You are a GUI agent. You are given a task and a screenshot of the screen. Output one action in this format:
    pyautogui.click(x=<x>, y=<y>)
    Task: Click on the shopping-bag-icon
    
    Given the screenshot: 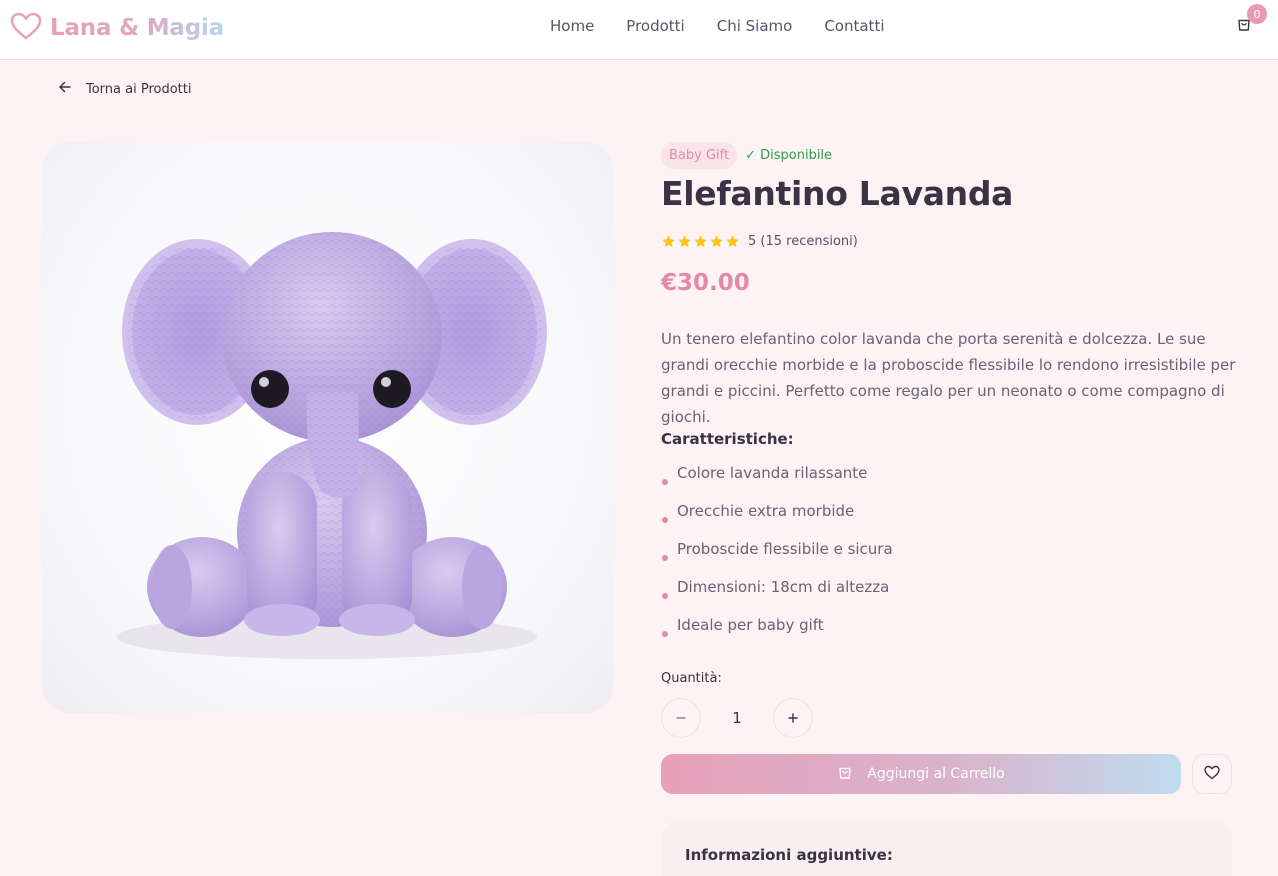 What is the action you would take?
    pyautogui.click(x=845, y=774)
    